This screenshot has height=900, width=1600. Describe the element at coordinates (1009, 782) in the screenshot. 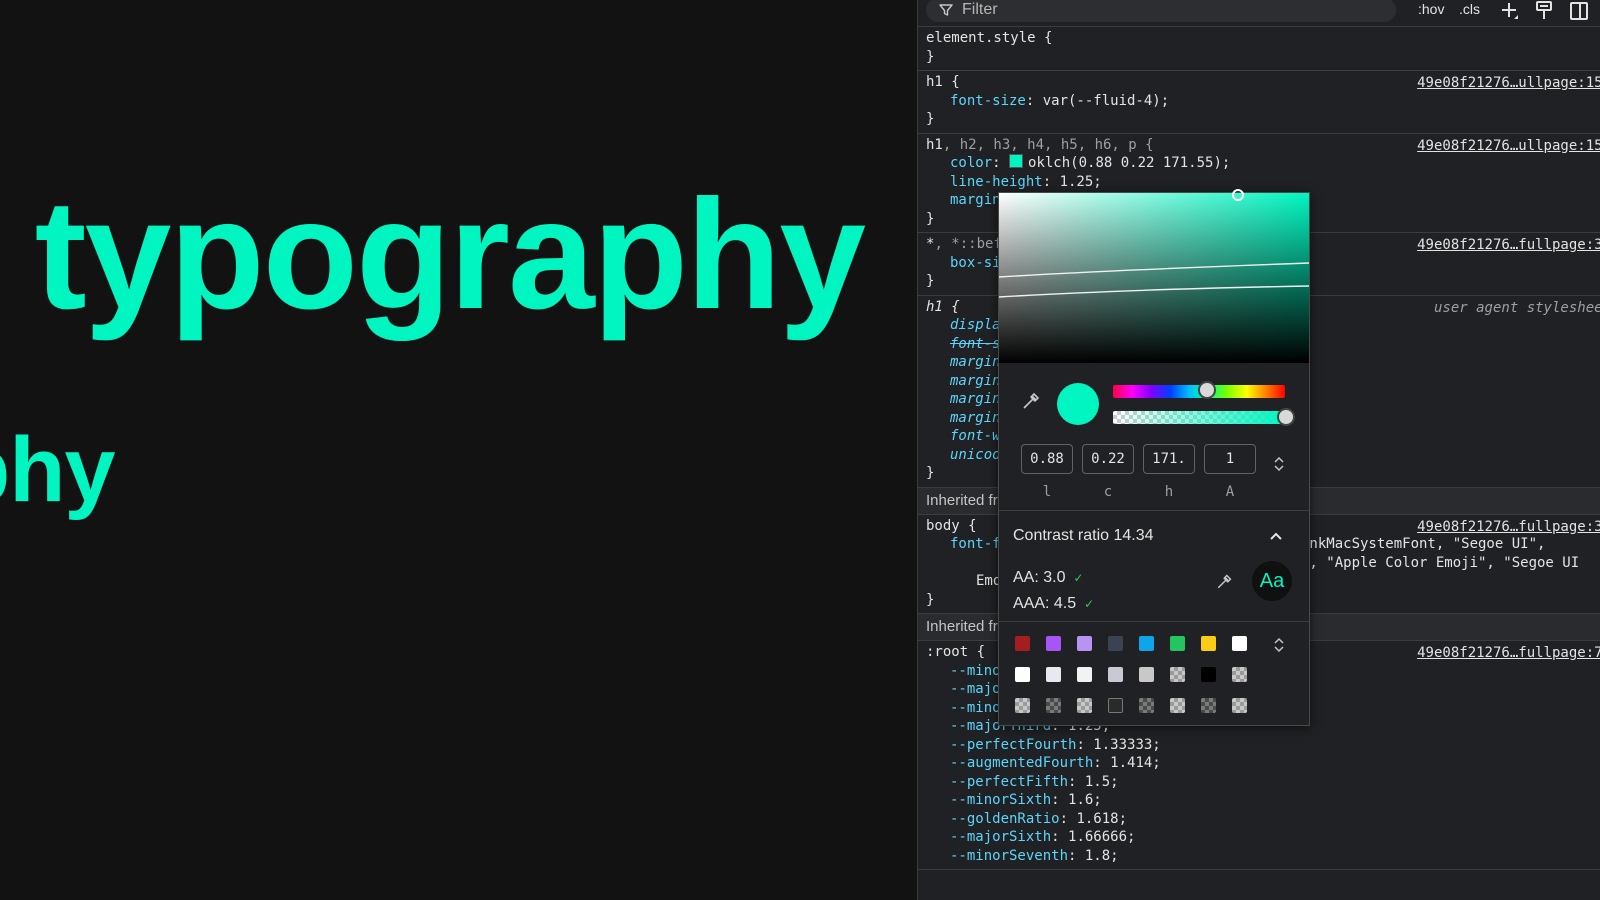

I see `variable-name: --perfectFifth` at that location.